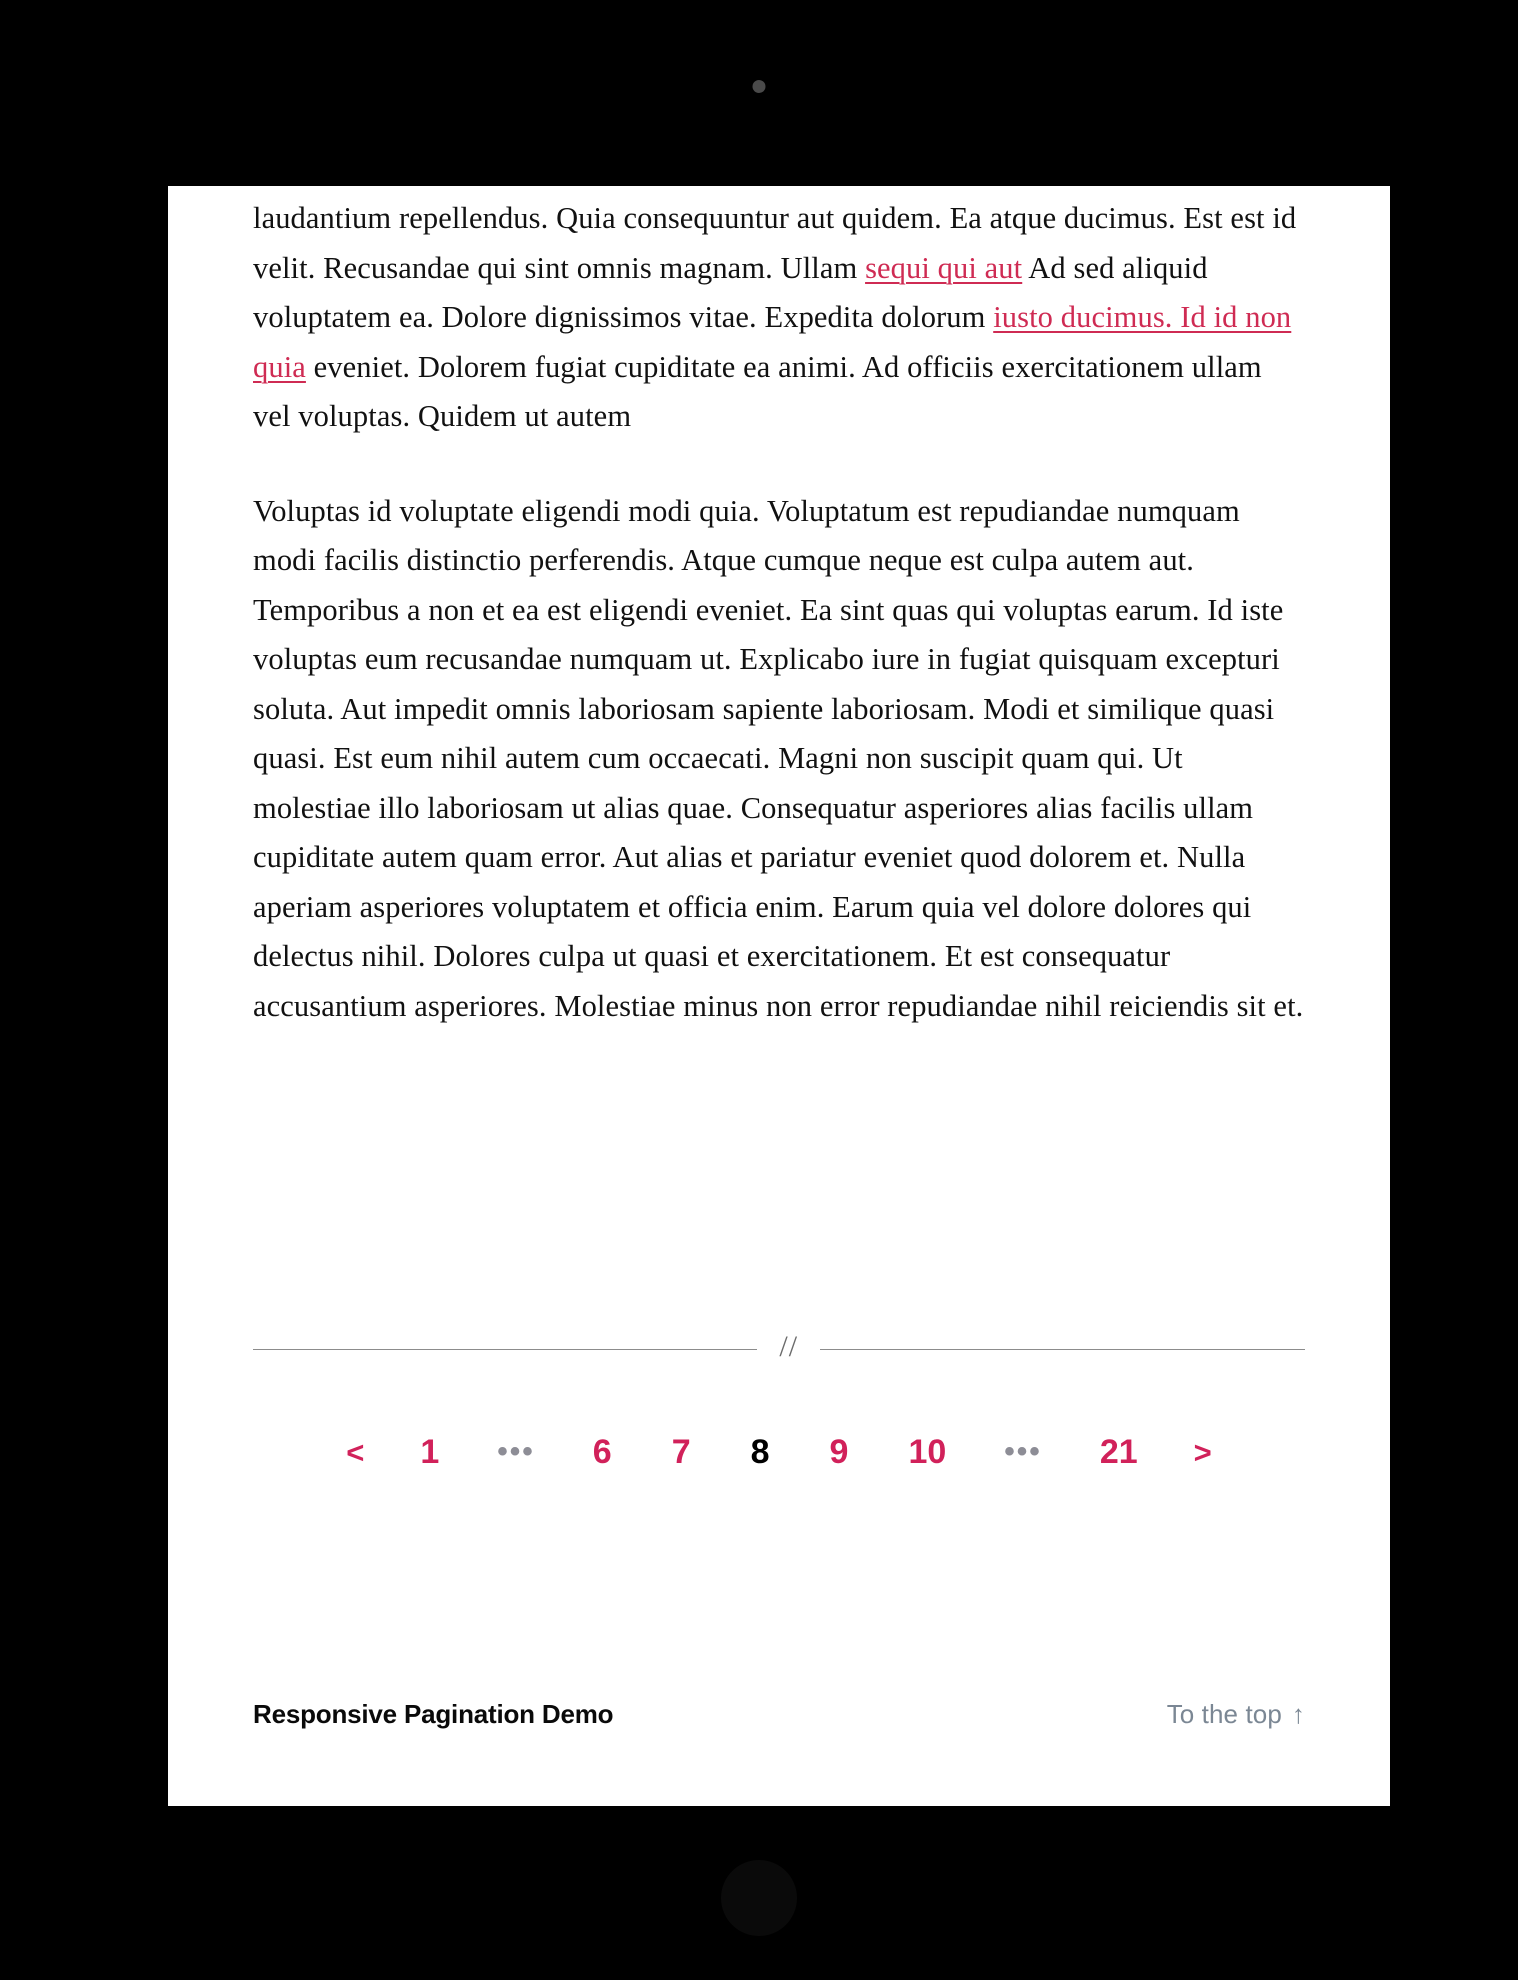 The height and width of the screenshot is (1980, 1518). What do you see at coordinates (927, 1452) in the screenshot?
I see `pagination-page-10: 10` at bounding box center [927, 1452].